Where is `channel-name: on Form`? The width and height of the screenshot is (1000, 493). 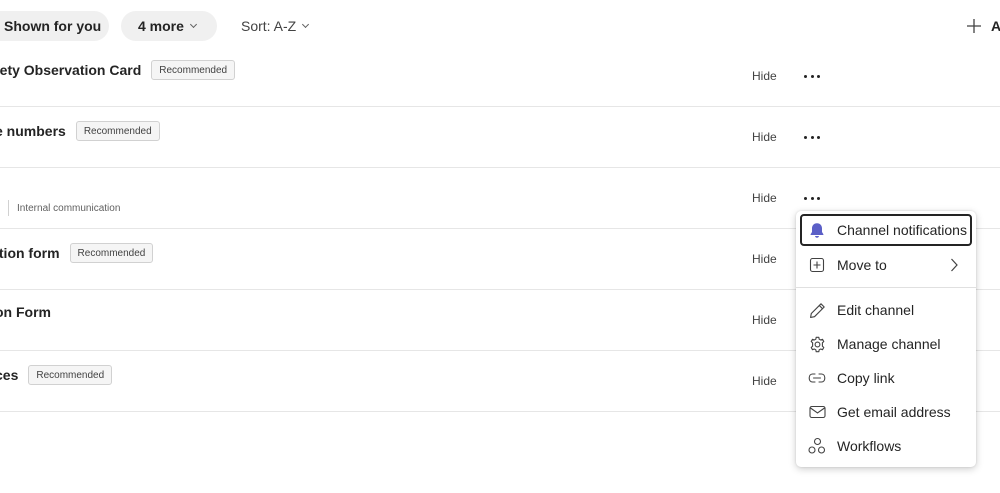 channel-name: on Form is located at coordinates (25, 312).